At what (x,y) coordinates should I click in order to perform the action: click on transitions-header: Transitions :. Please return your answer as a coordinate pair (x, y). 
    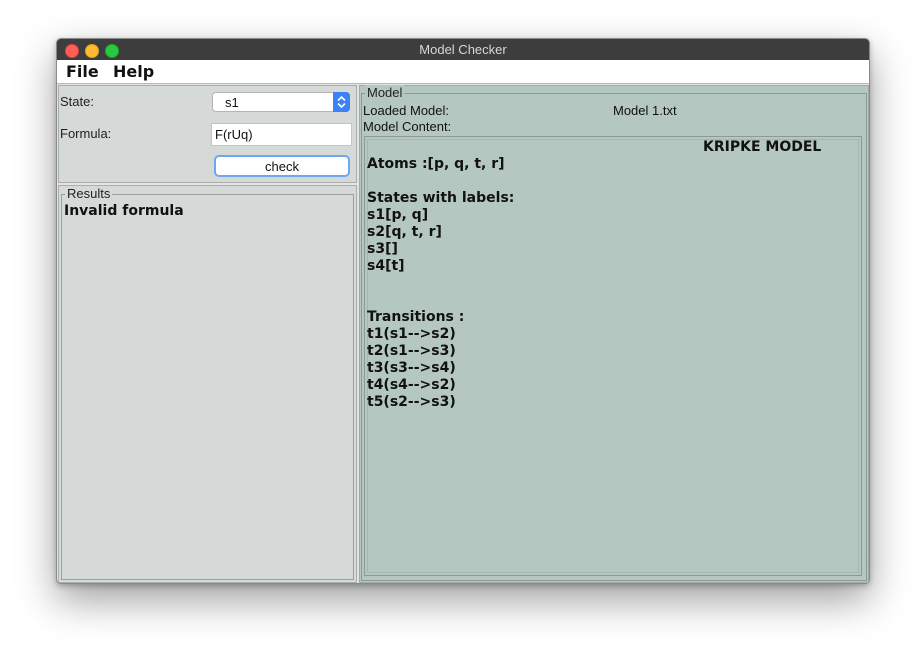
    Looking at the image, I should click on (416, 317).